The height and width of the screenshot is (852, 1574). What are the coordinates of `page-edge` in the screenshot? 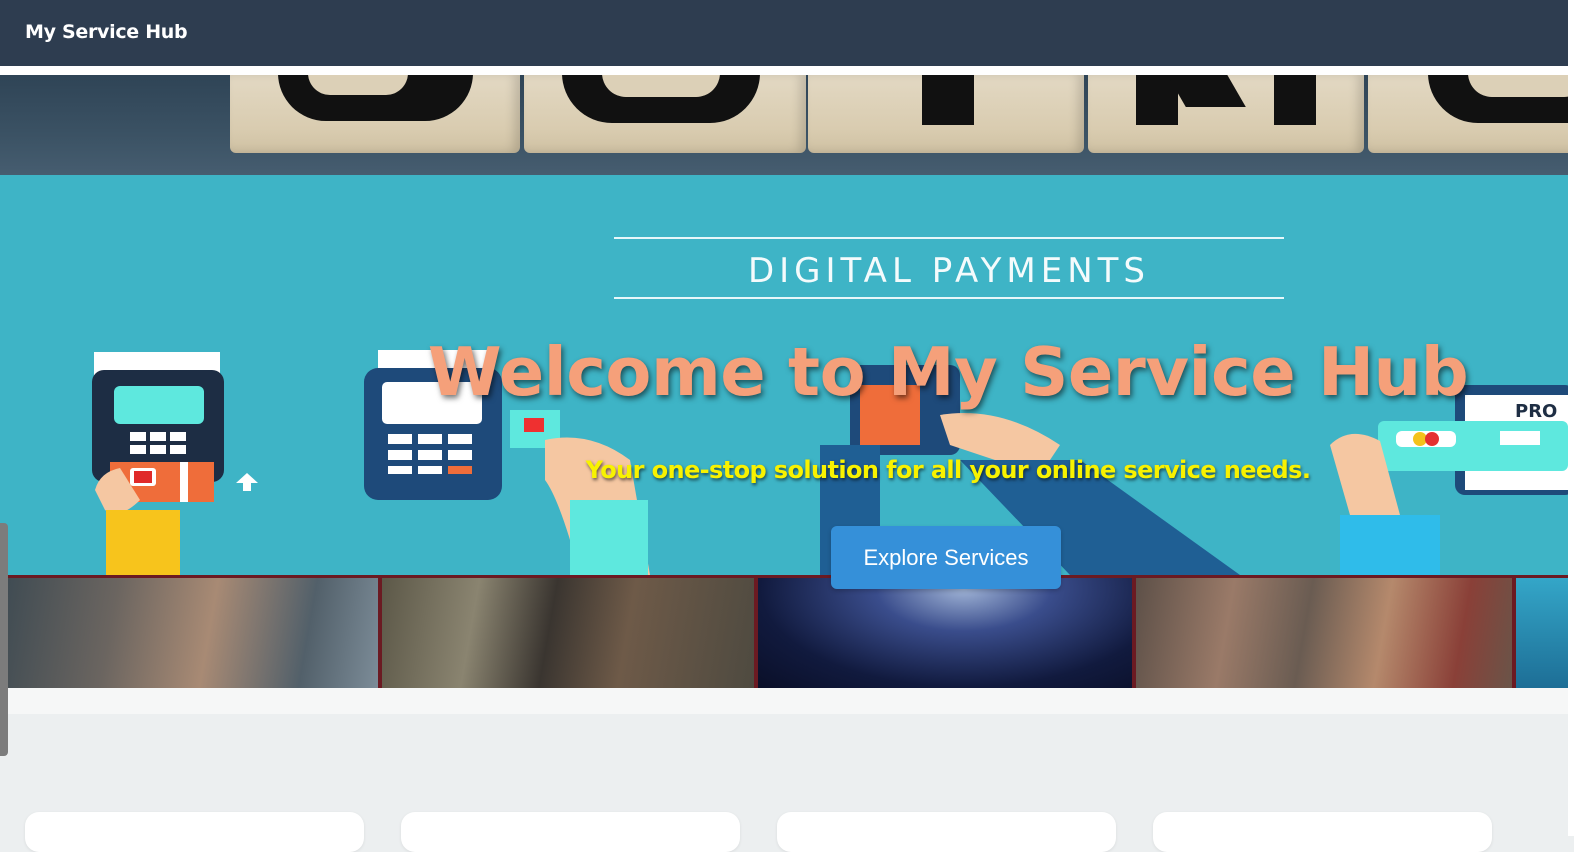 It's located at (1571, 418).